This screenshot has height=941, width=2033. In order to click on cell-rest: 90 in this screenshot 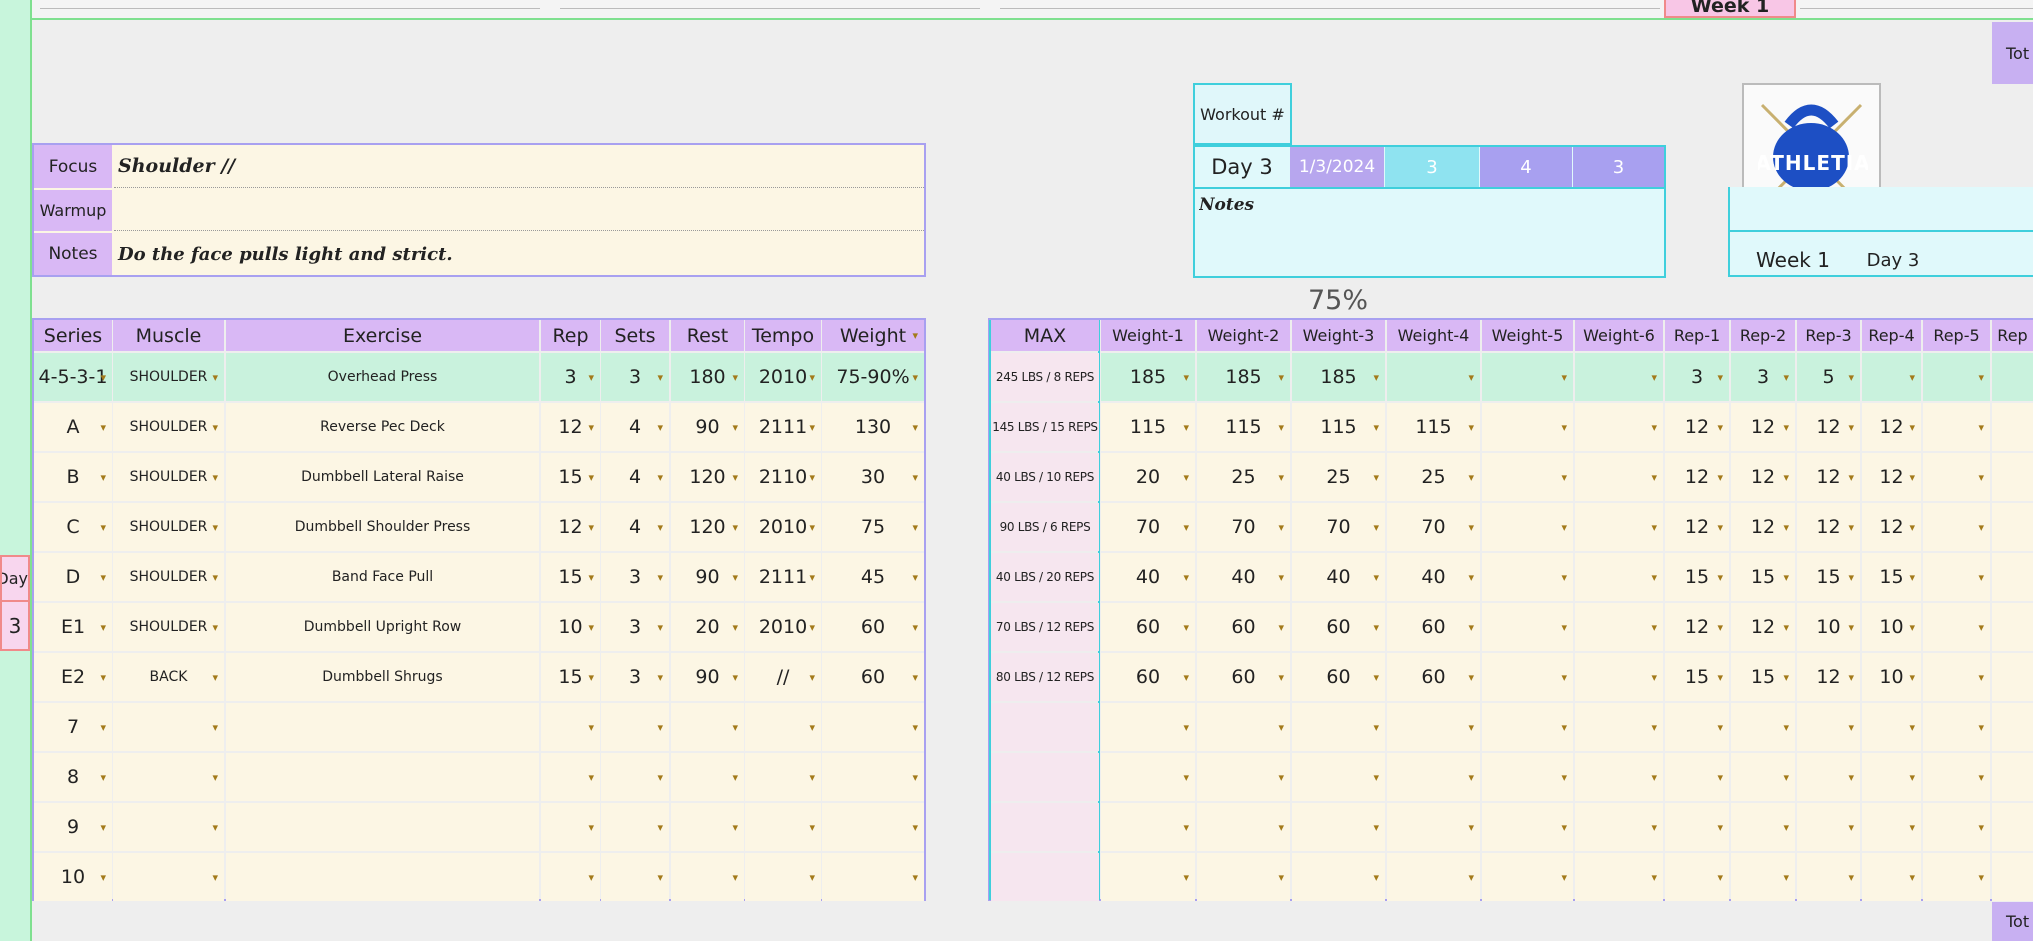, I will do `click(707, 577)`.